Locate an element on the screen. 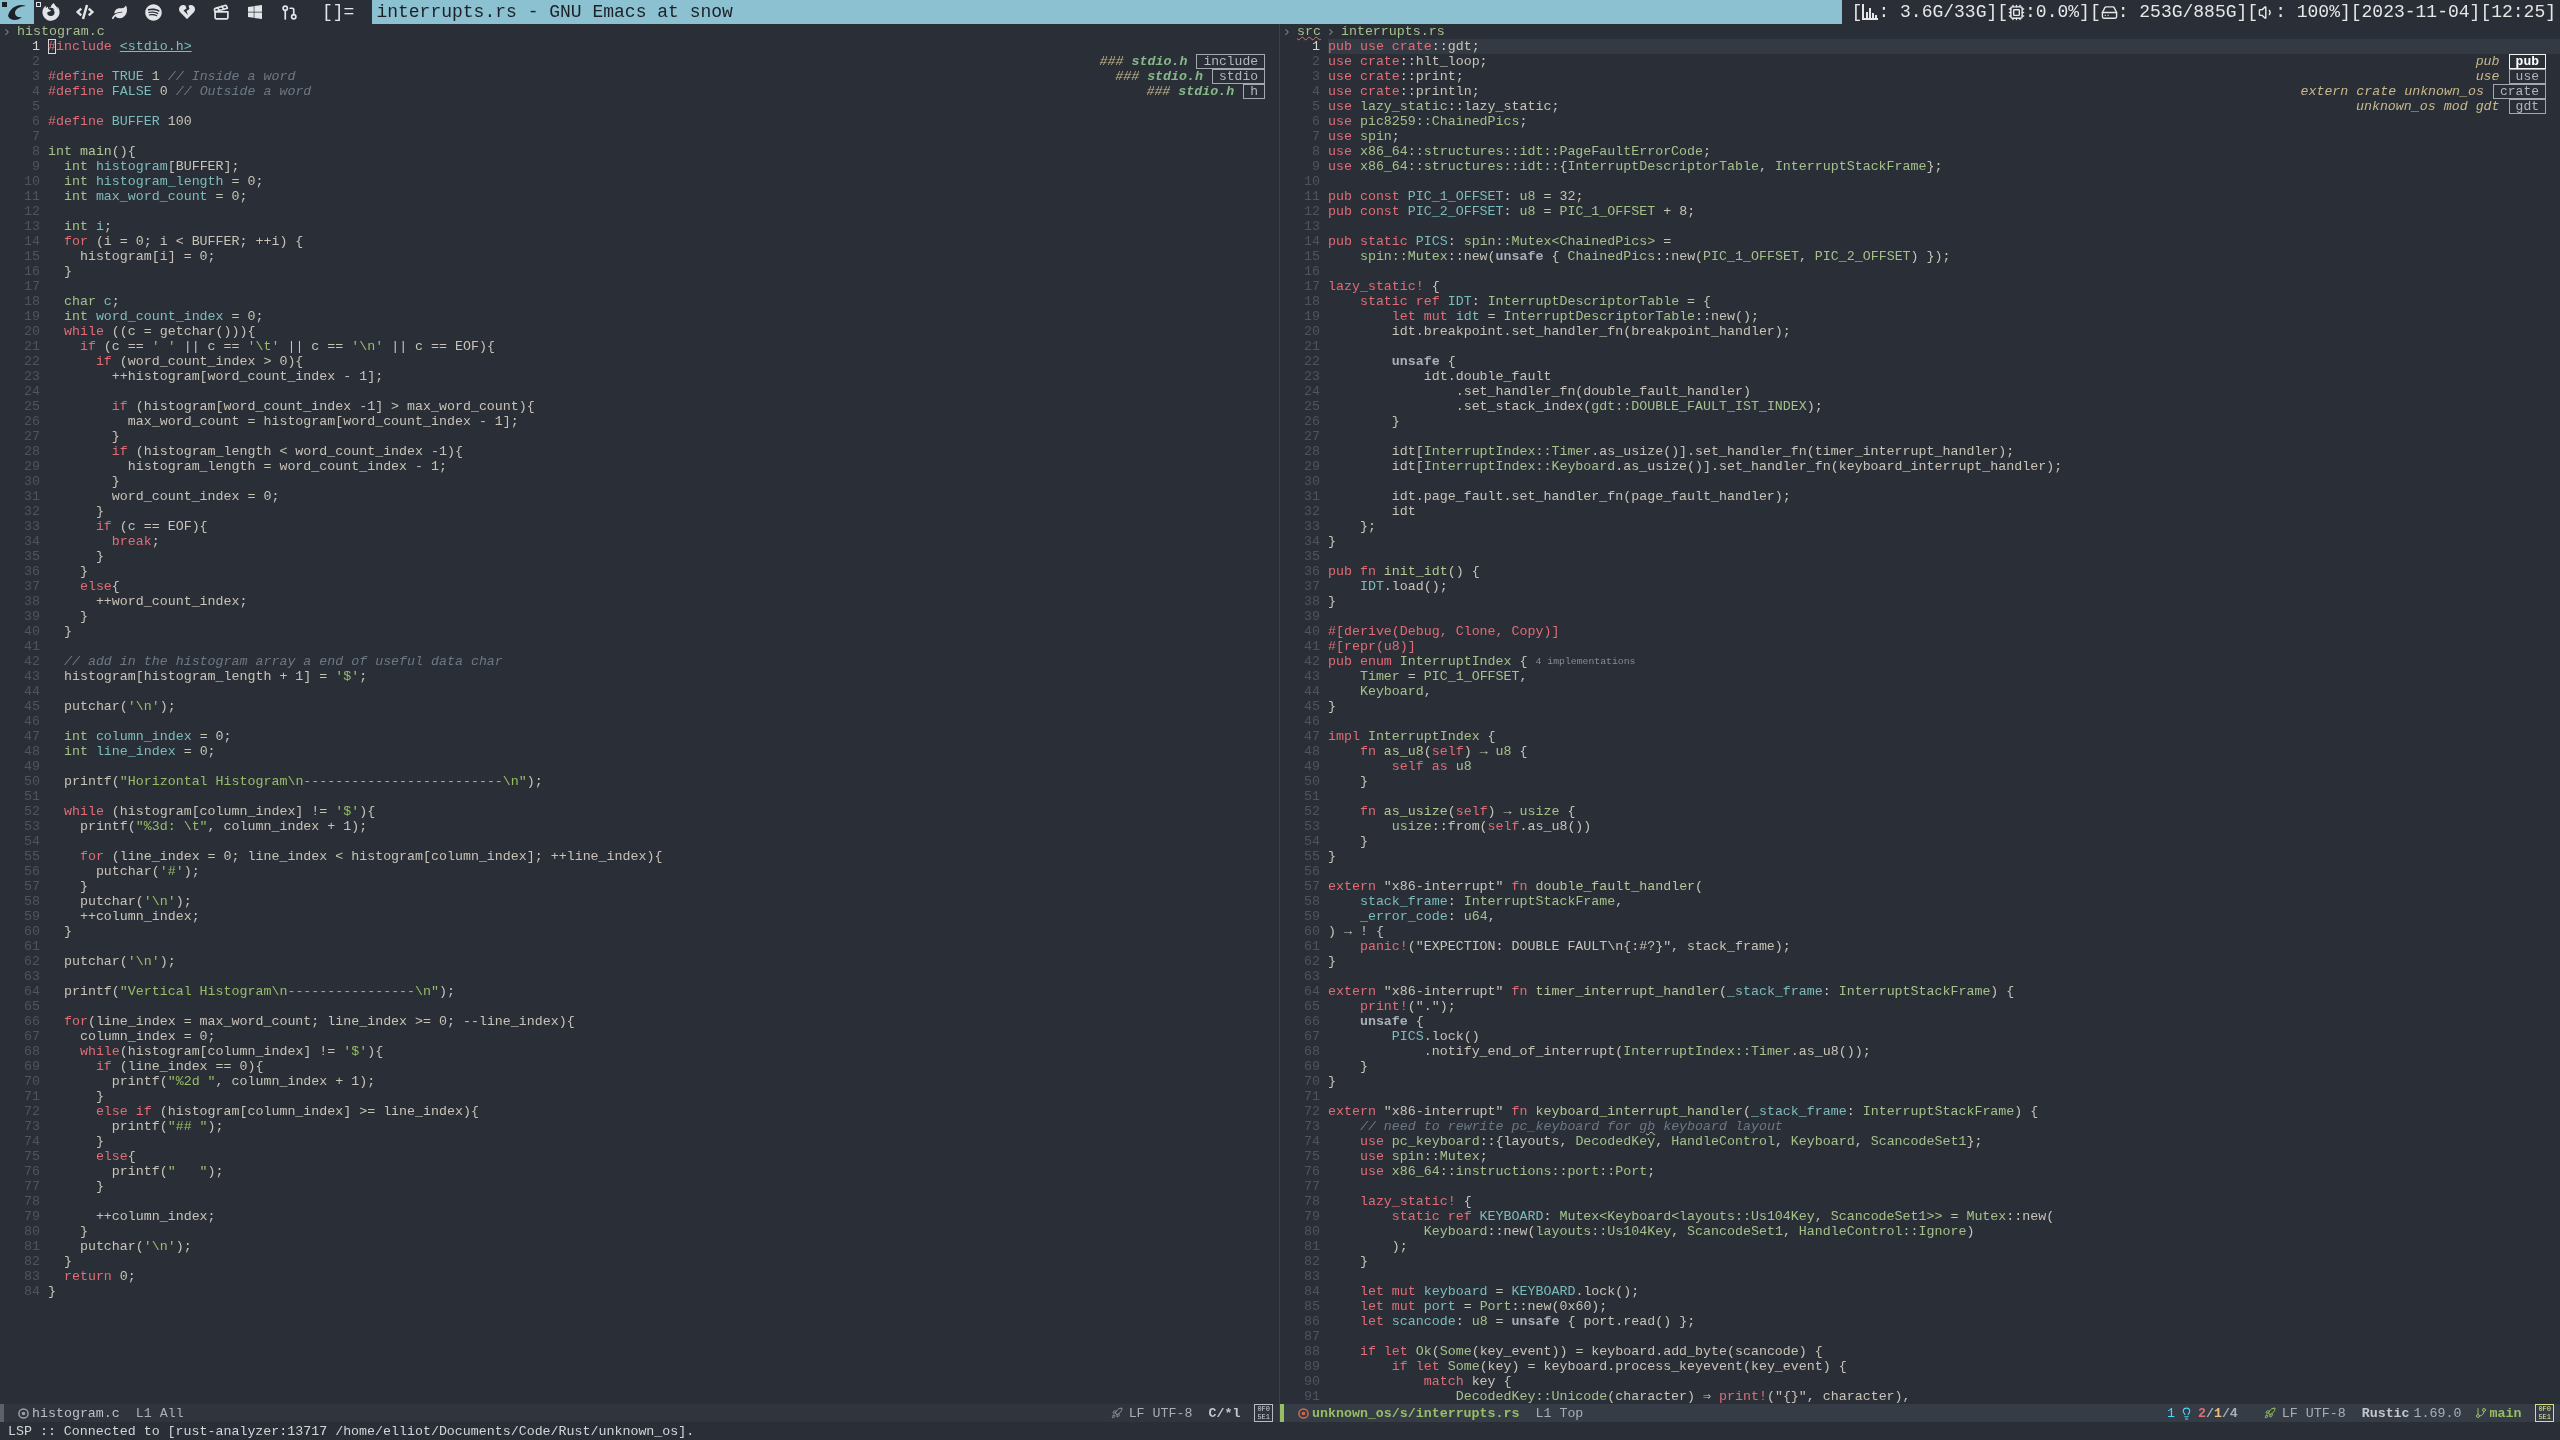  code-line: use x86_64::structures::idt::PageFaultErrorCode; is located at coordinates (1520, 151).